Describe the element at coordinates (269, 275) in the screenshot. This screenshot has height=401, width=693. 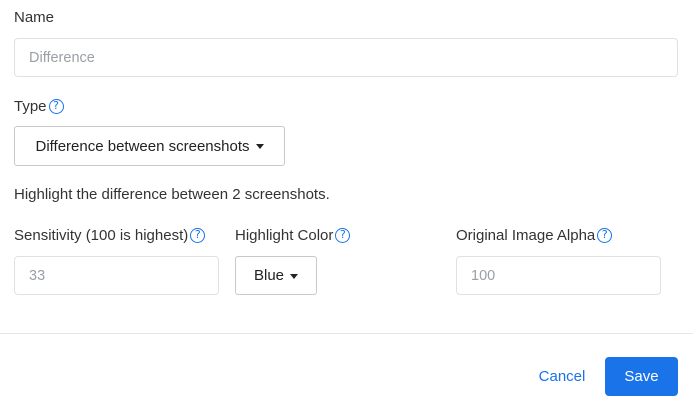
I see `highlight-color-value: Blue` at that location.